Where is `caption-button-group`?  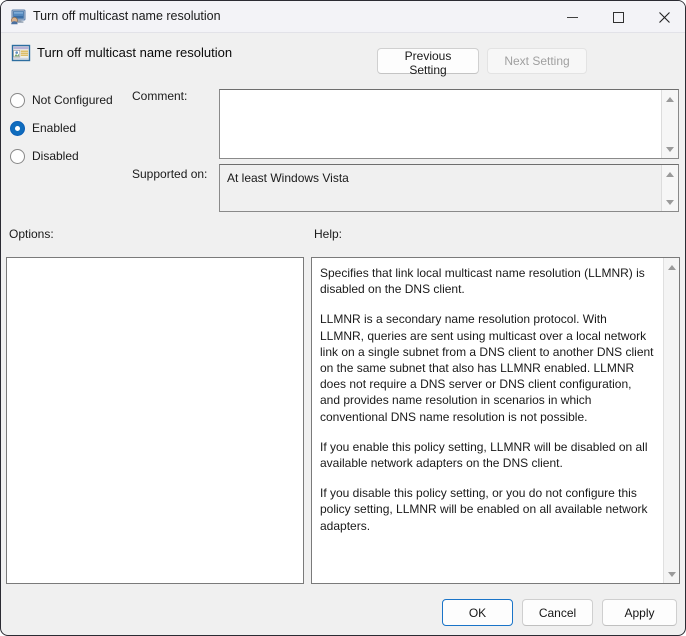 caption-button-group is located at coordinates (617, 17).